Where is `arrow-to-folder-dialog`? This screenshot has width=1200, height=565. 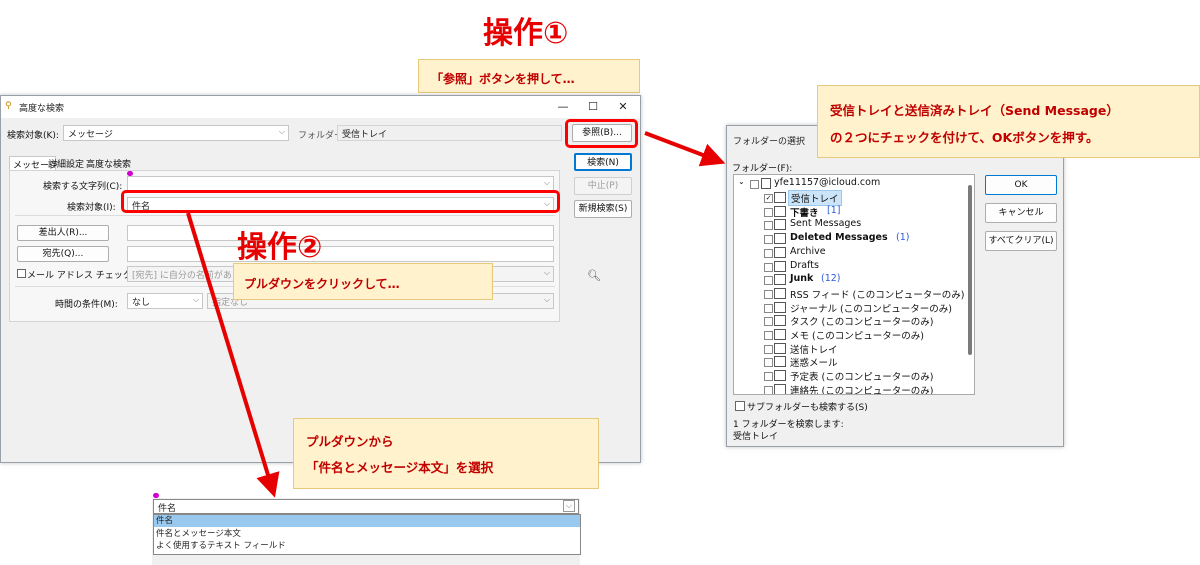 arrow-to-folder-dialog is located at coordinates (685, 149).